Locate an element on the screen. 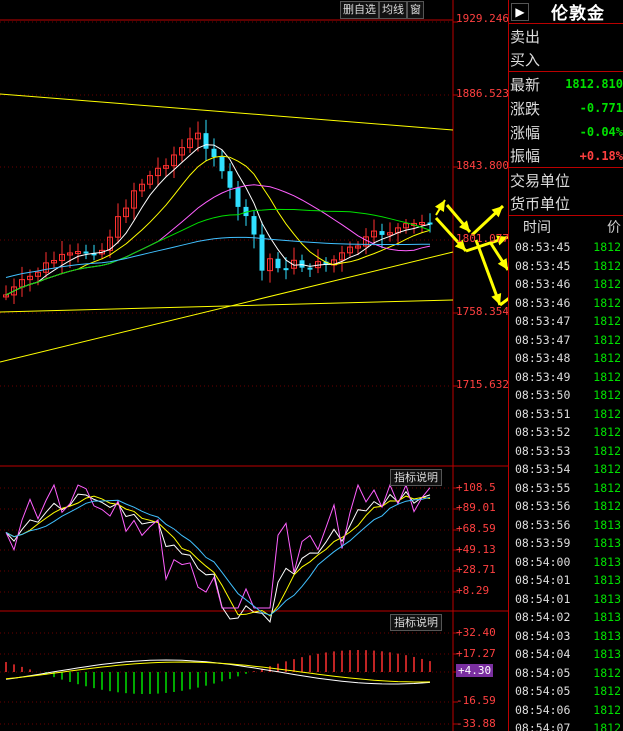 The image size is (623, 731). window-button: 窗 is located at coordinates (415, 10).